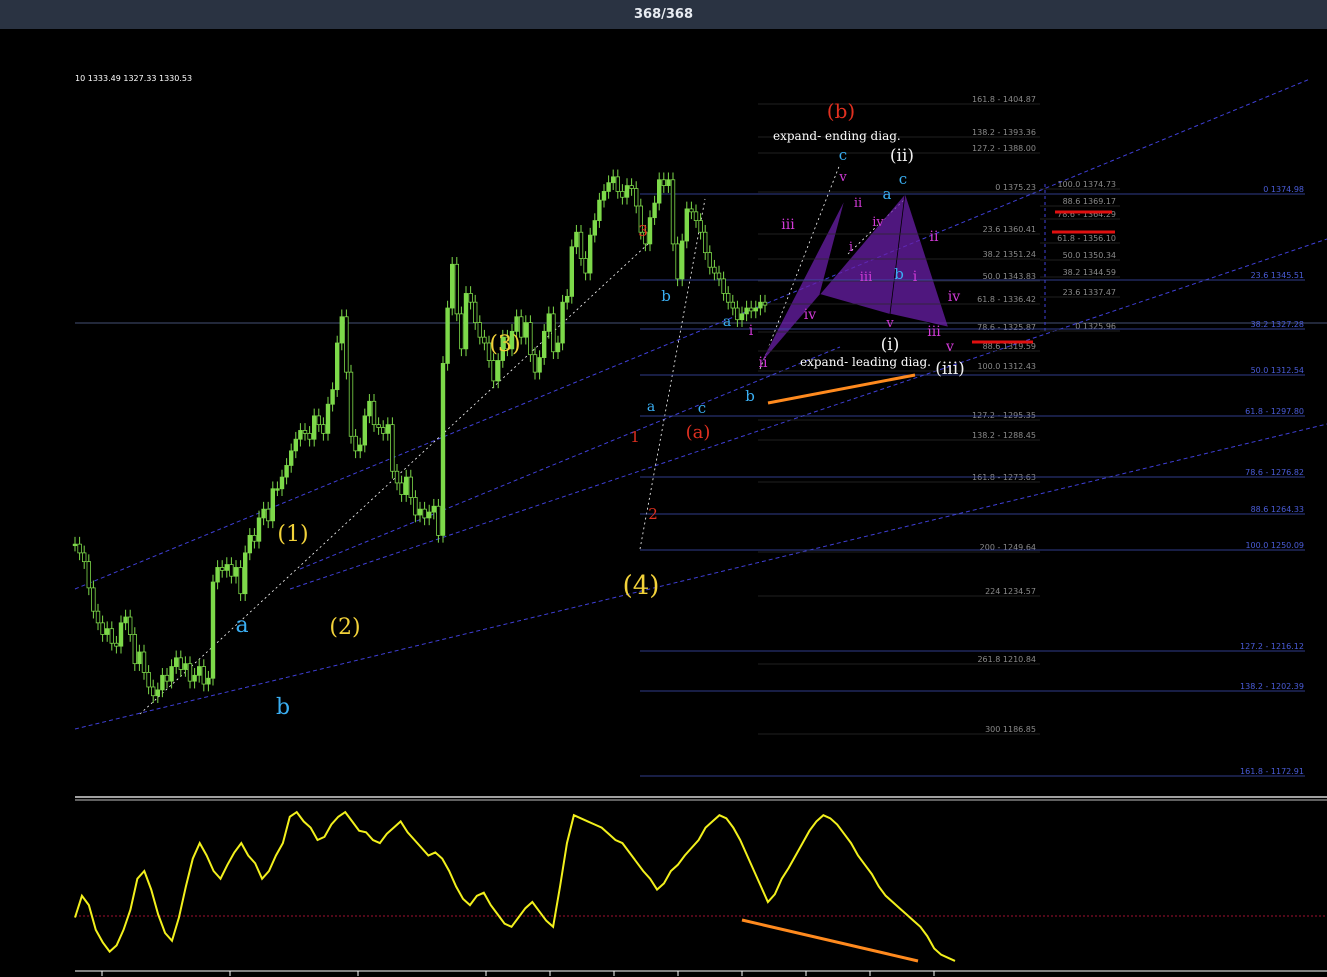 Image resolution: width=1327 pixels, height=977 pixels. I want to click on fib-level-label: 0 1375.23, so click(1015, 187).